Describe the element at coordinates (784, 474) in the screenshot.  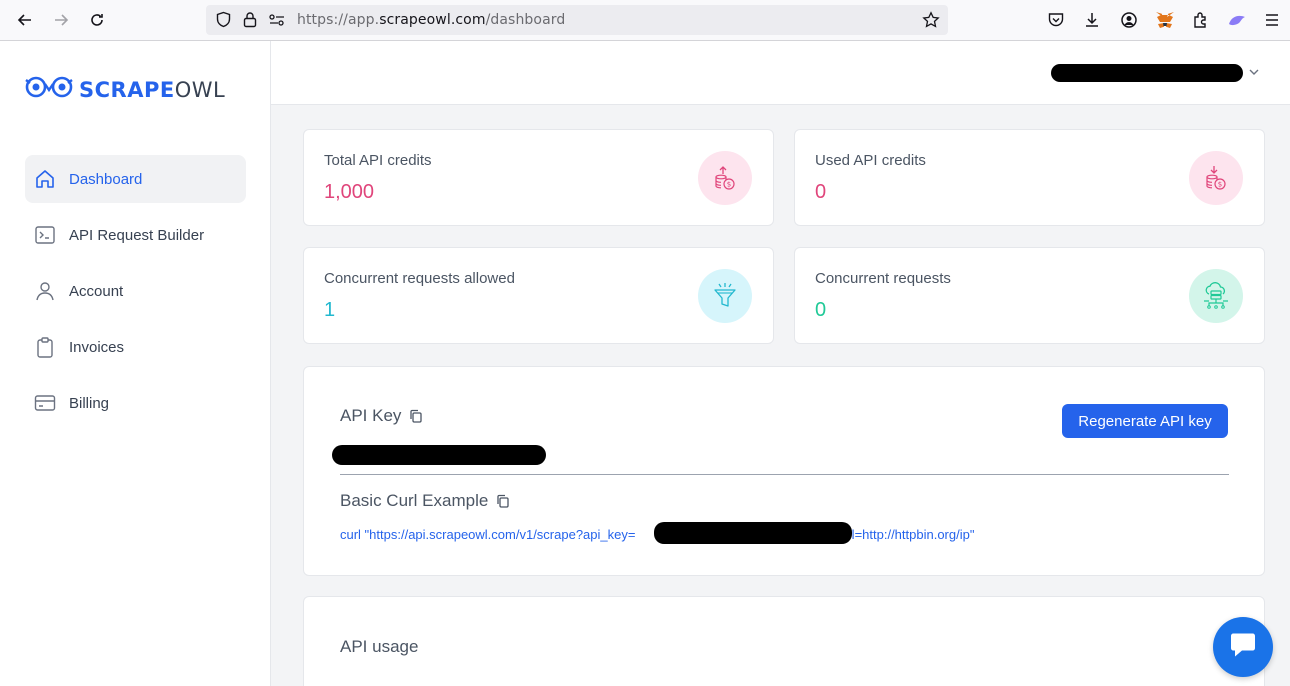
I see `divider` at that location.